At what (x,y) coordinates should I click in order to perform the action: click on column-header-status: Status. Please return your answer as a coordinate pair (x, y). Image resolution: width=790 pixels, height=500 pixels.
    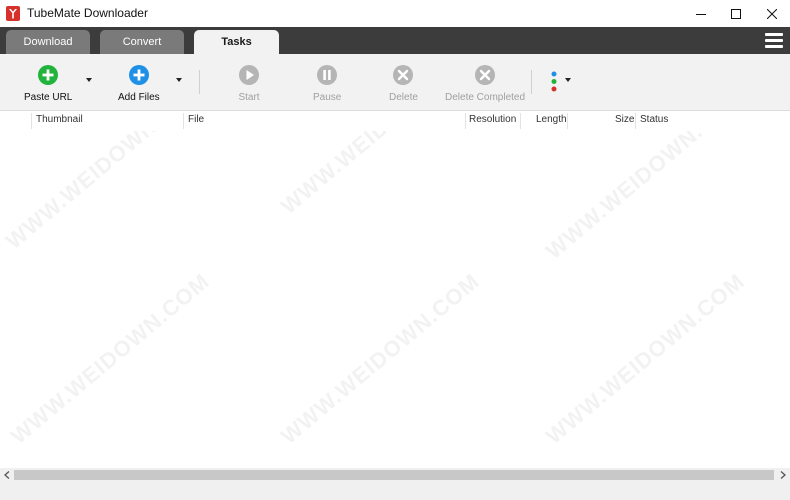
    Looking at the image, I should click on (654, 119).